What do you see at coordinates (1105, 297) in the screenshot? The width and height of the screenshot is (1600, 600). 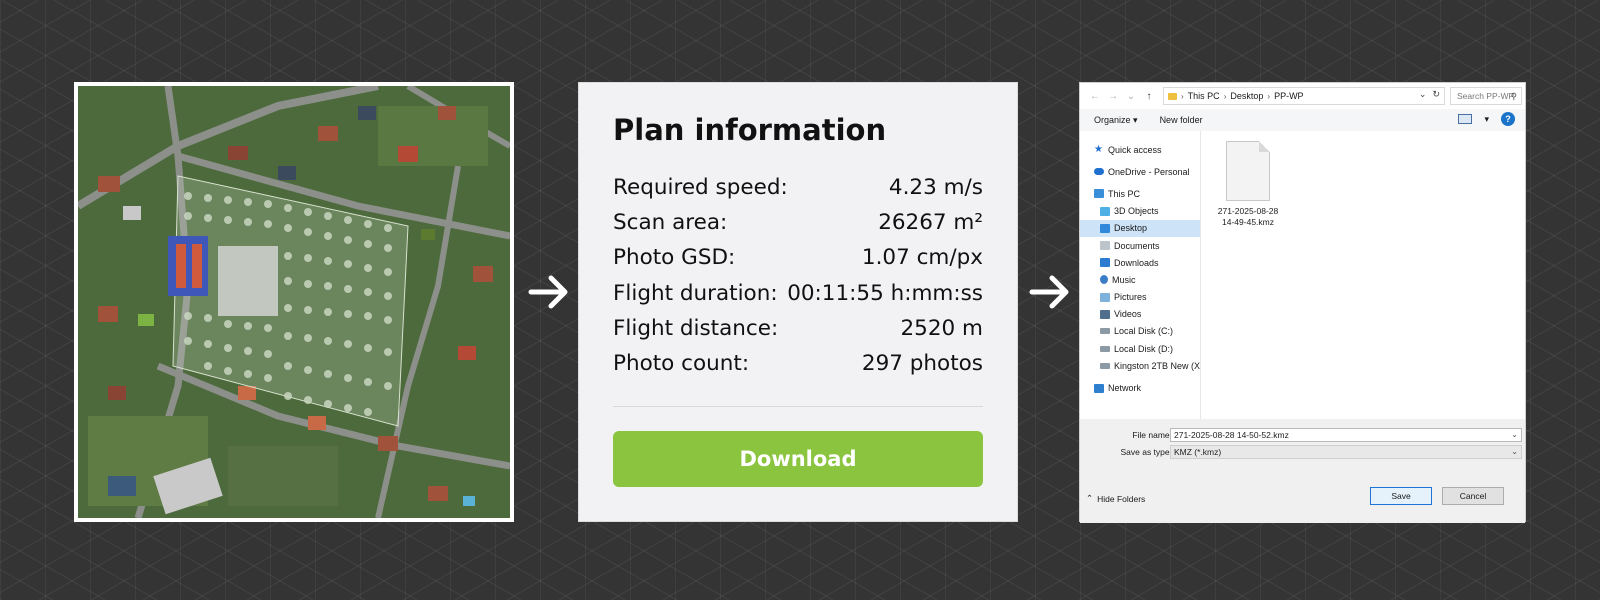 I see `pictures-icon` at bounding box center [1105, 297].